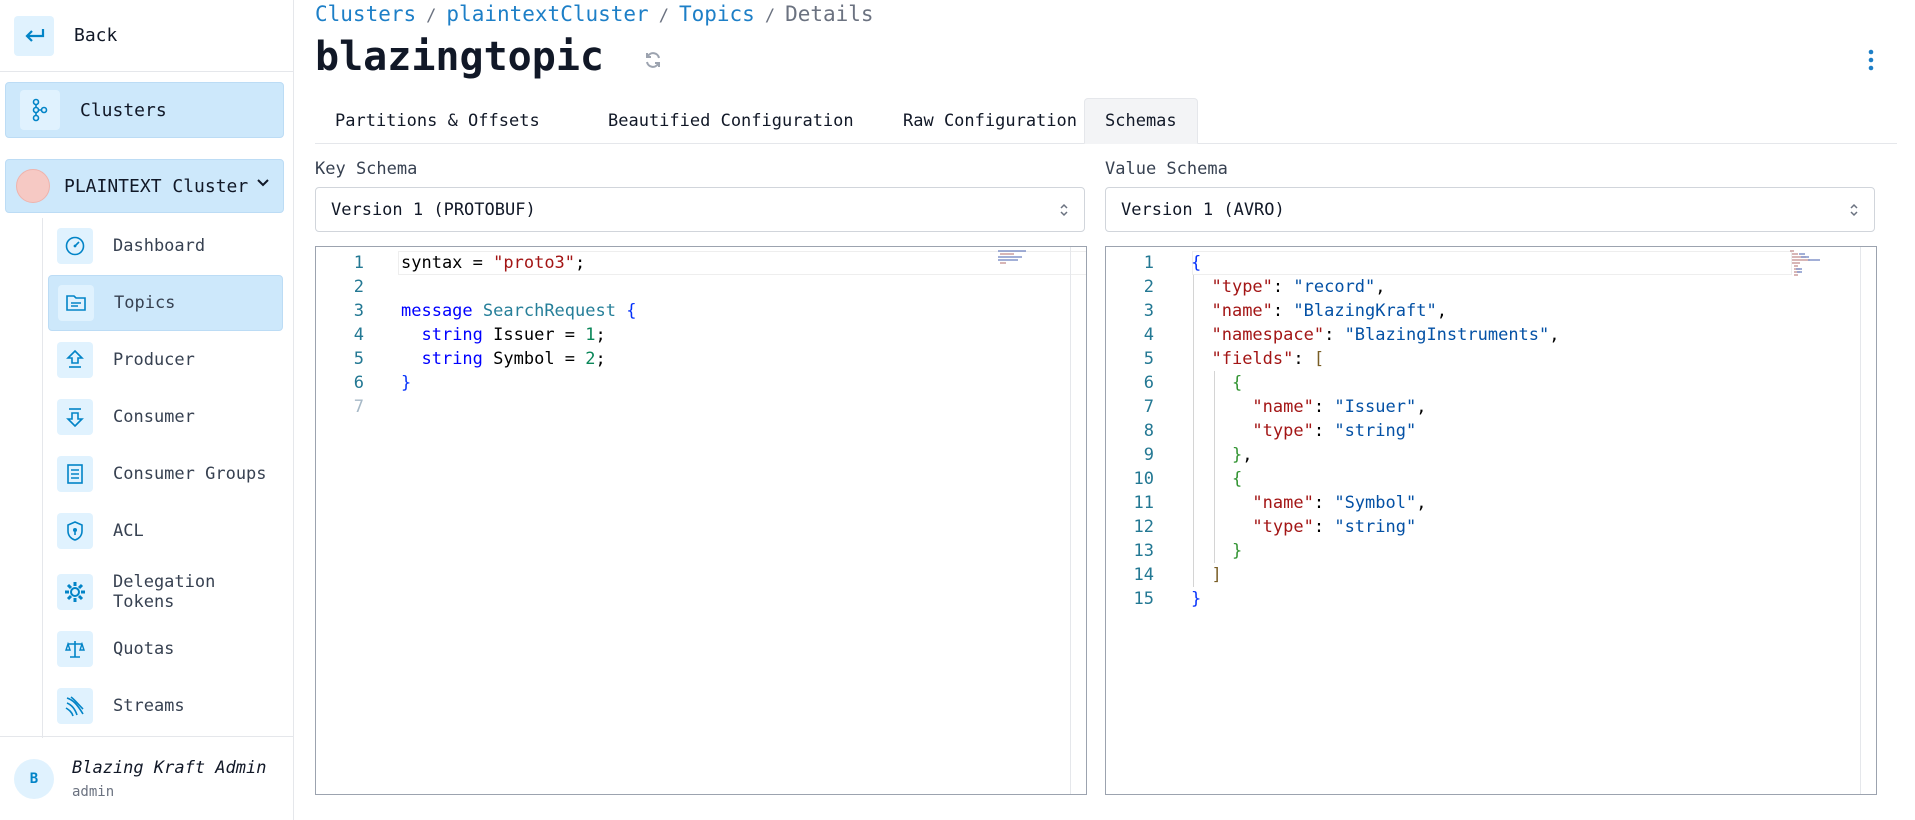  I want to click on code-token: "name", so click(1283, 503).